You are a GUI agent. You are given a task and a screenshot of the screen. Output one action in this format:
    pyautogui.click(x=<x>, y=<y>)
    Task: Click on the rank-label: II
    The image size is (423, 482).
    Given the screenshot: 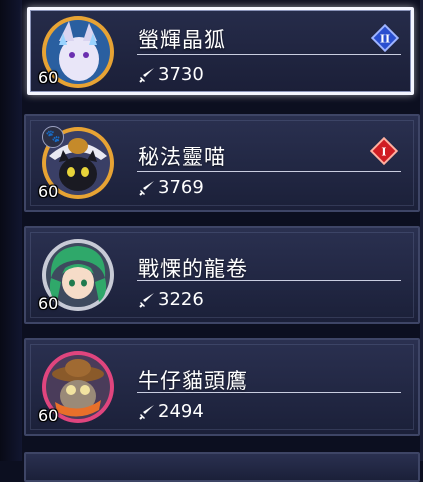 What is the action you would take?
    pyautogui.click(x=385, y=39)
    